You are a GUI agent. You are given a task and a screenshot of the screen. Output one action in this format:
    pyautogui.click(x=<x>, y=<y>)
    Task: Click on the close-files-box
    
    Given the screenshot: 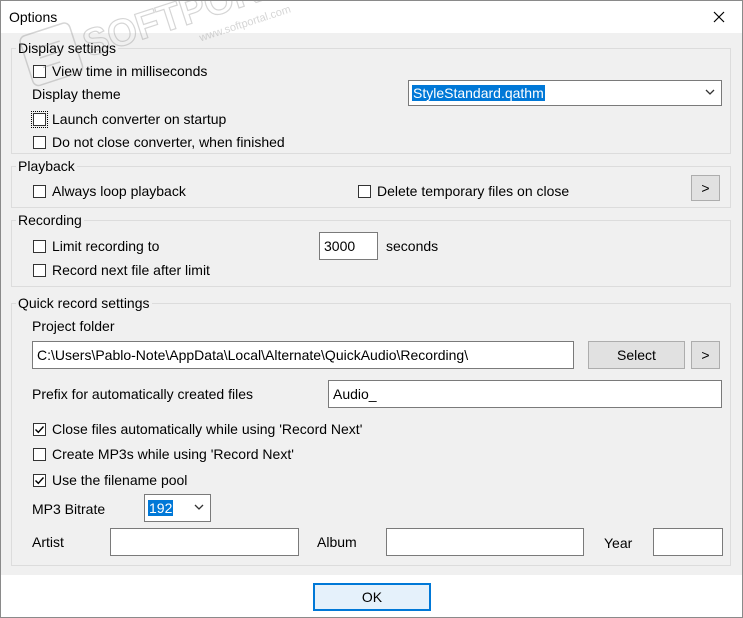 What is the action you would take?
    pyautogui.click(x=39, y=429)
    